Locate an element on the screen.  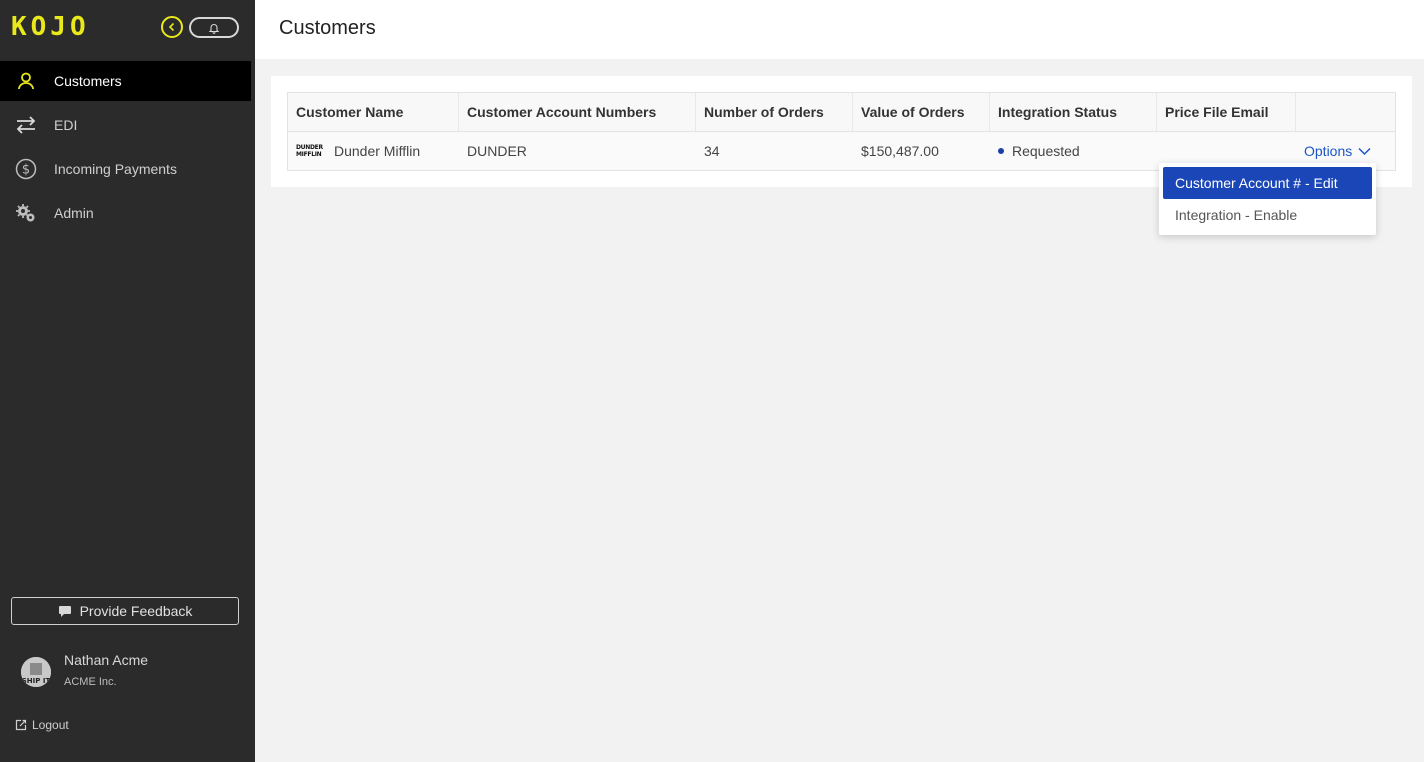
provide-feedback-label: Provide Feedback is located at coordinates (136, 611).